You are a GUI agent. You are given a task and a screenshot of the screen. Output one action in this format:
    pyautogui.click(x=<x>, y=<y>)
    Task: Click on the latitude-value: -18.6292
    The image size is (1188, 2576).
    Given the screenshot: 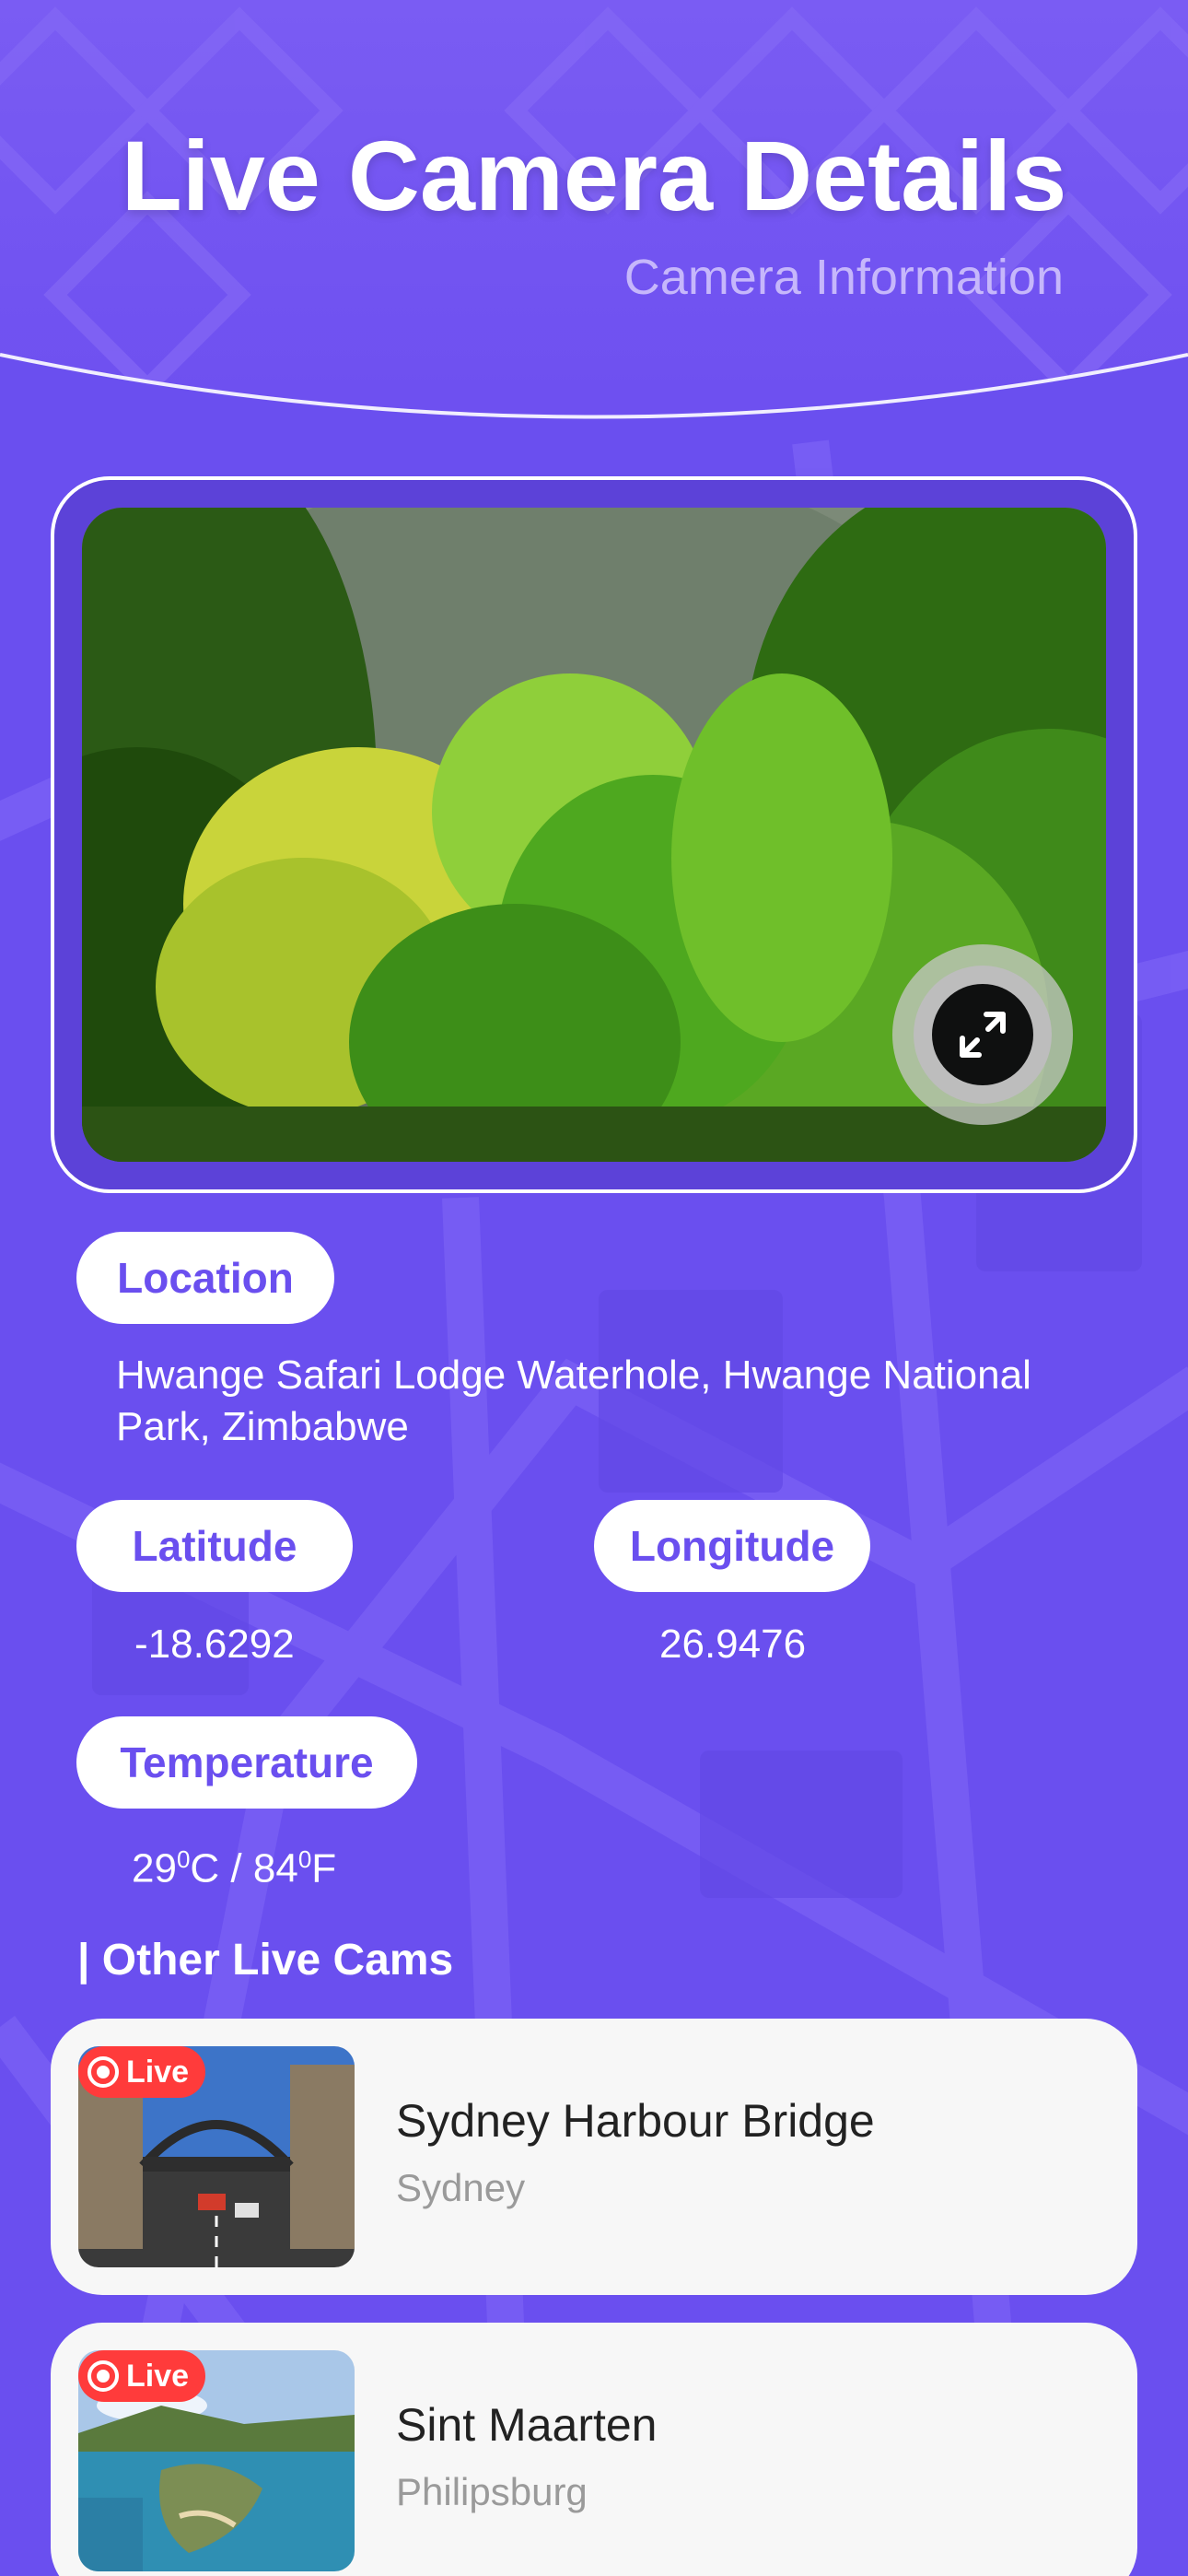 What is the action you would take?
    pyautogui.click(x=214, y=1644)
    